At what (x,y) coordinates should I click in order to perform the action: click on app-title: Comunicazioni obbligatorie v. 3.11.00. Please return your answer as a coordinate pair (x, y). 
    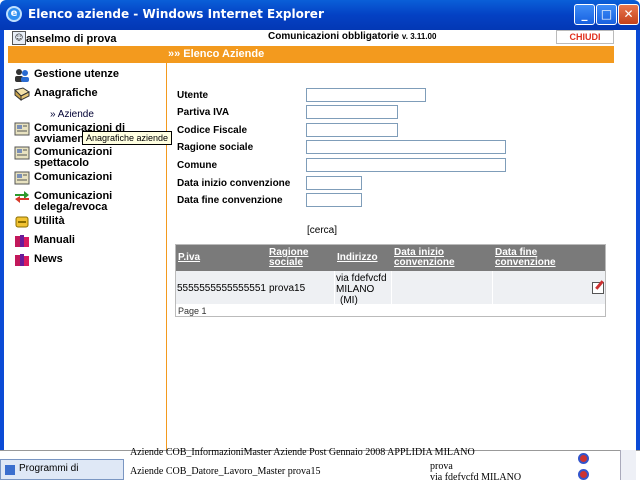
    Looking at the image, I should click on (352, 36).